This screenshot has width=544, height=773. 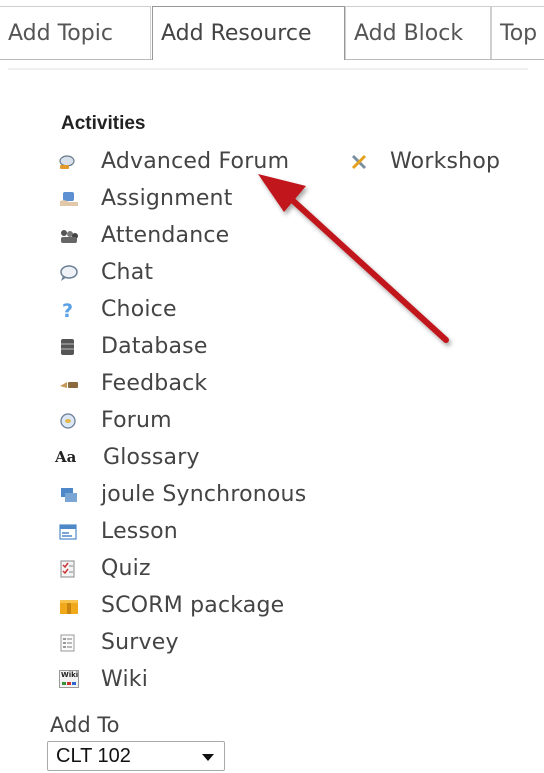 I want to click on annotation-arrow, so click(x=353, y=258).